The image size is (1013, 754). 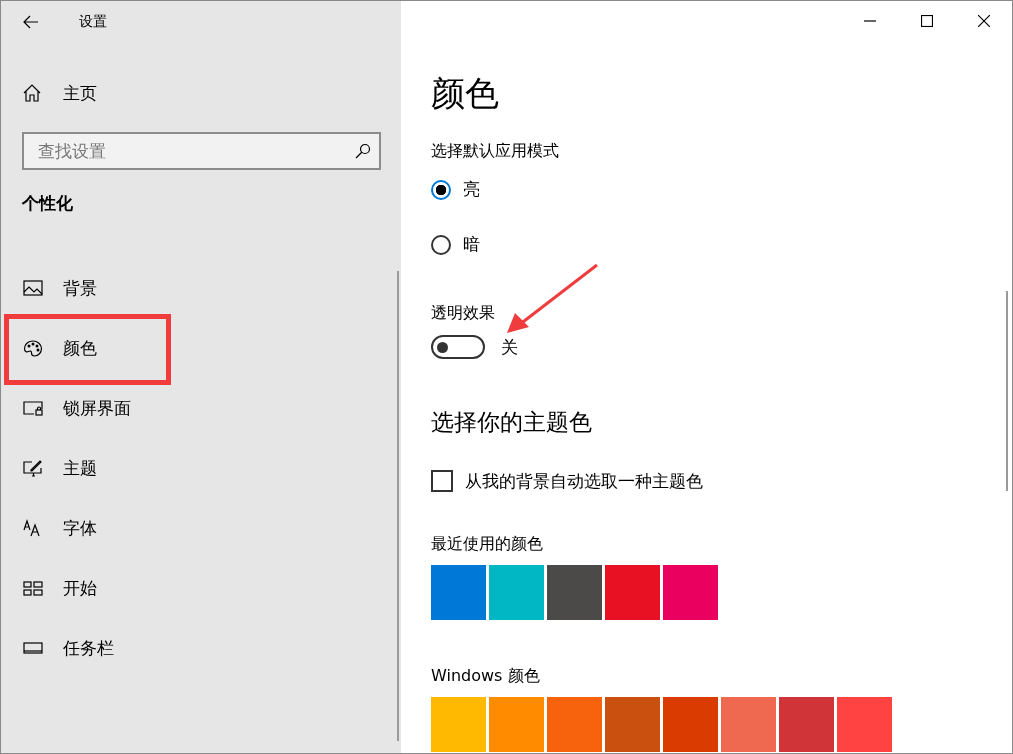 I want to click on sidebar-item: 颜色, so click(x=201, y=348).